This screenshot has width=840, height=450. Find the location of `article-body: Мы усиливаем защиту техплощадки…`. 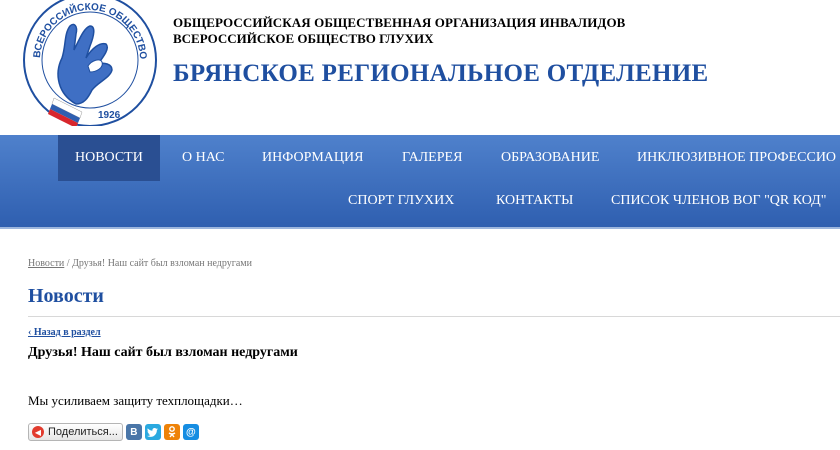

article-body: Мы усиливаем защиту техплощадки… is located at coordinates (135, 400).